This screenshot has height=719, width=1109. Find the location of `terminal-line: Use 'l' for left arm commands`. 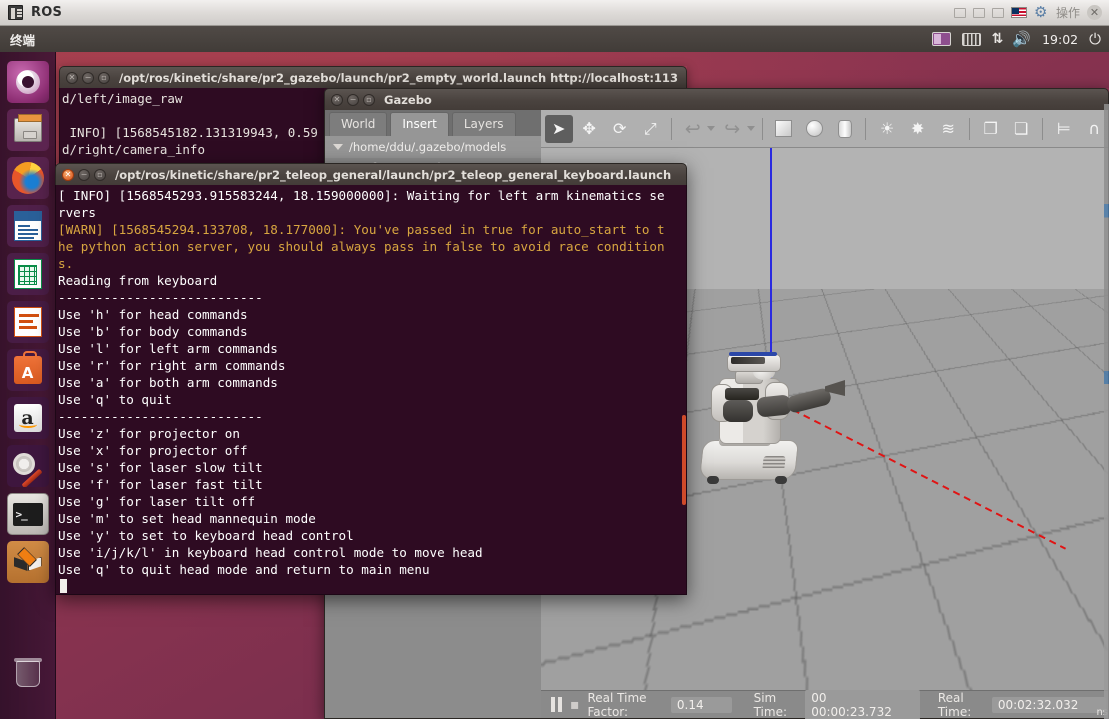

terminal-line: Use 'l' for left arm commands is located at coordinates (168, 348).